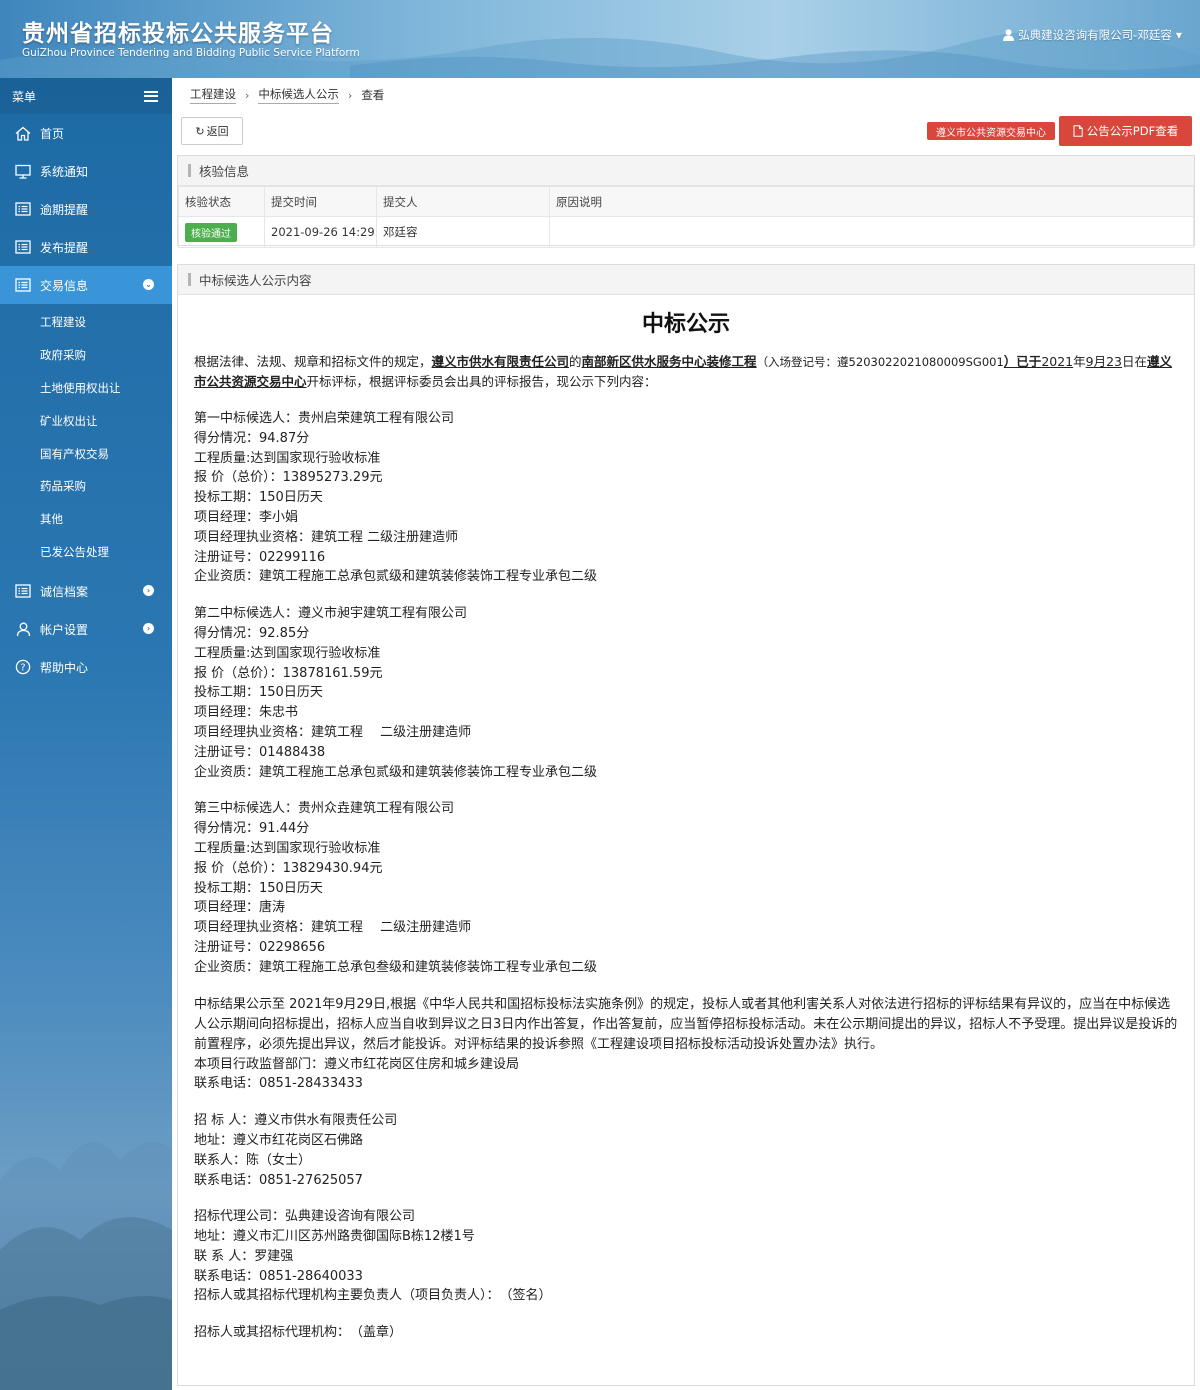 This screenshot has height=1390, width=1200. Describe the element at coordinates (213, 95) in the screenshot. I see `breadcrumb-construction: 工程建设` at that location.